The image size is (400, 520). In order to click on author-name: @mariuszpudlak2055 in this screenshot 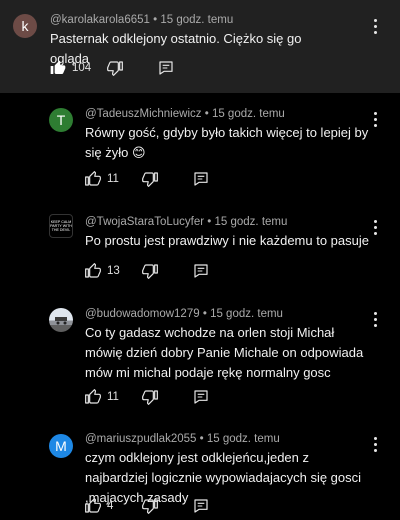, I will do `click(140, 439)`.